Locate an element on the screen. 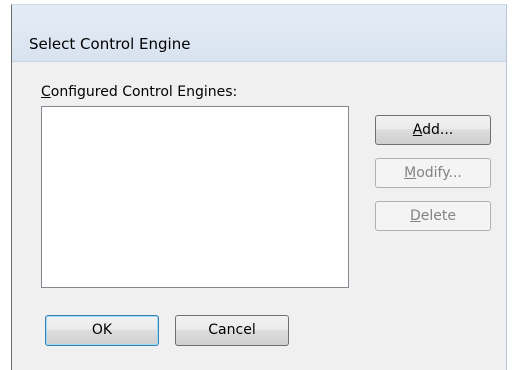 This screenshot has height=370, width=515. delete-button-accel: D is located at coordinates (415, 216).